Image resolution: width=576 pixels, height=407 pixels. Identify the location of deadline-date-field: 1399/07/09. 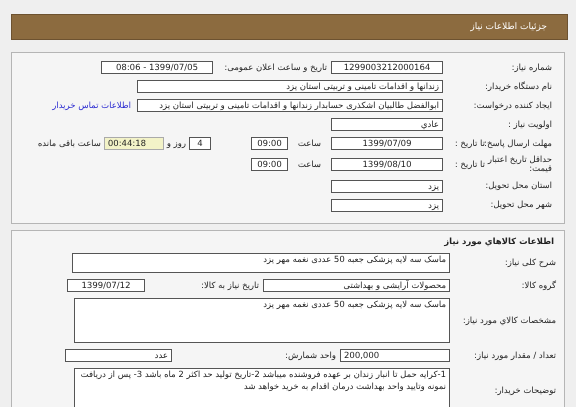
(387, 143).